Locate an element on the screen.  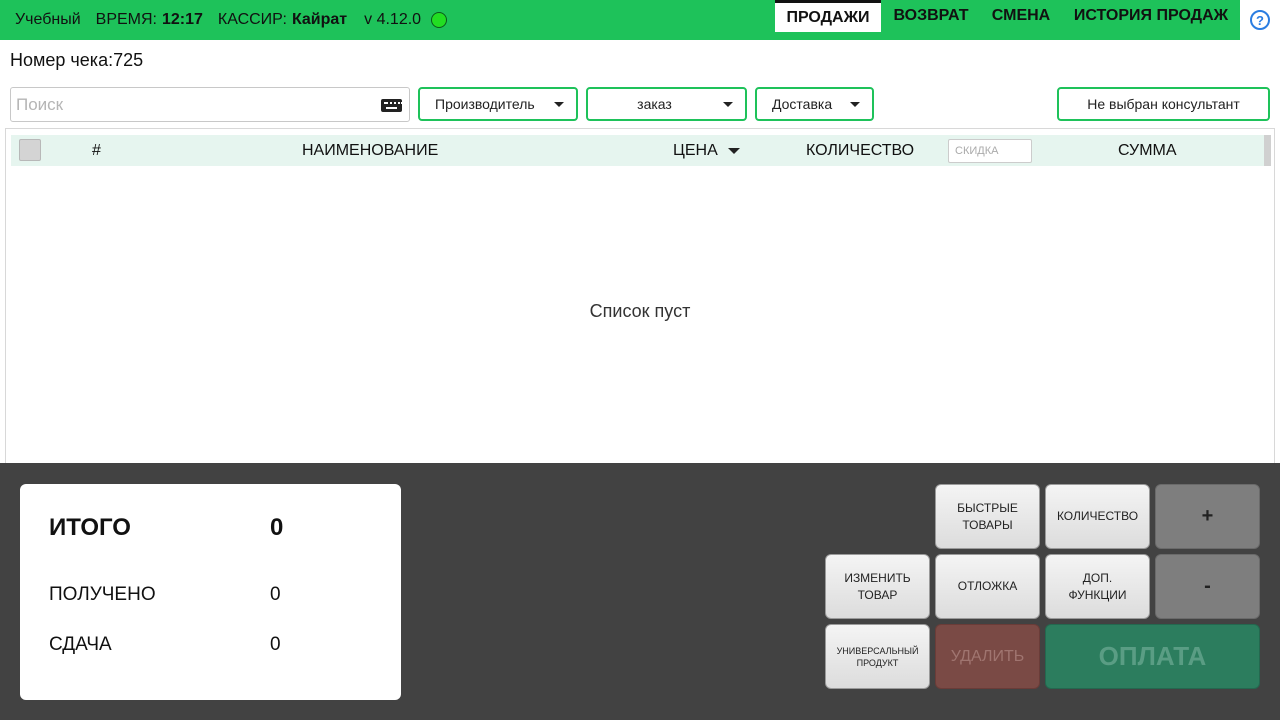
search-input is located at coordinates (196, 105).